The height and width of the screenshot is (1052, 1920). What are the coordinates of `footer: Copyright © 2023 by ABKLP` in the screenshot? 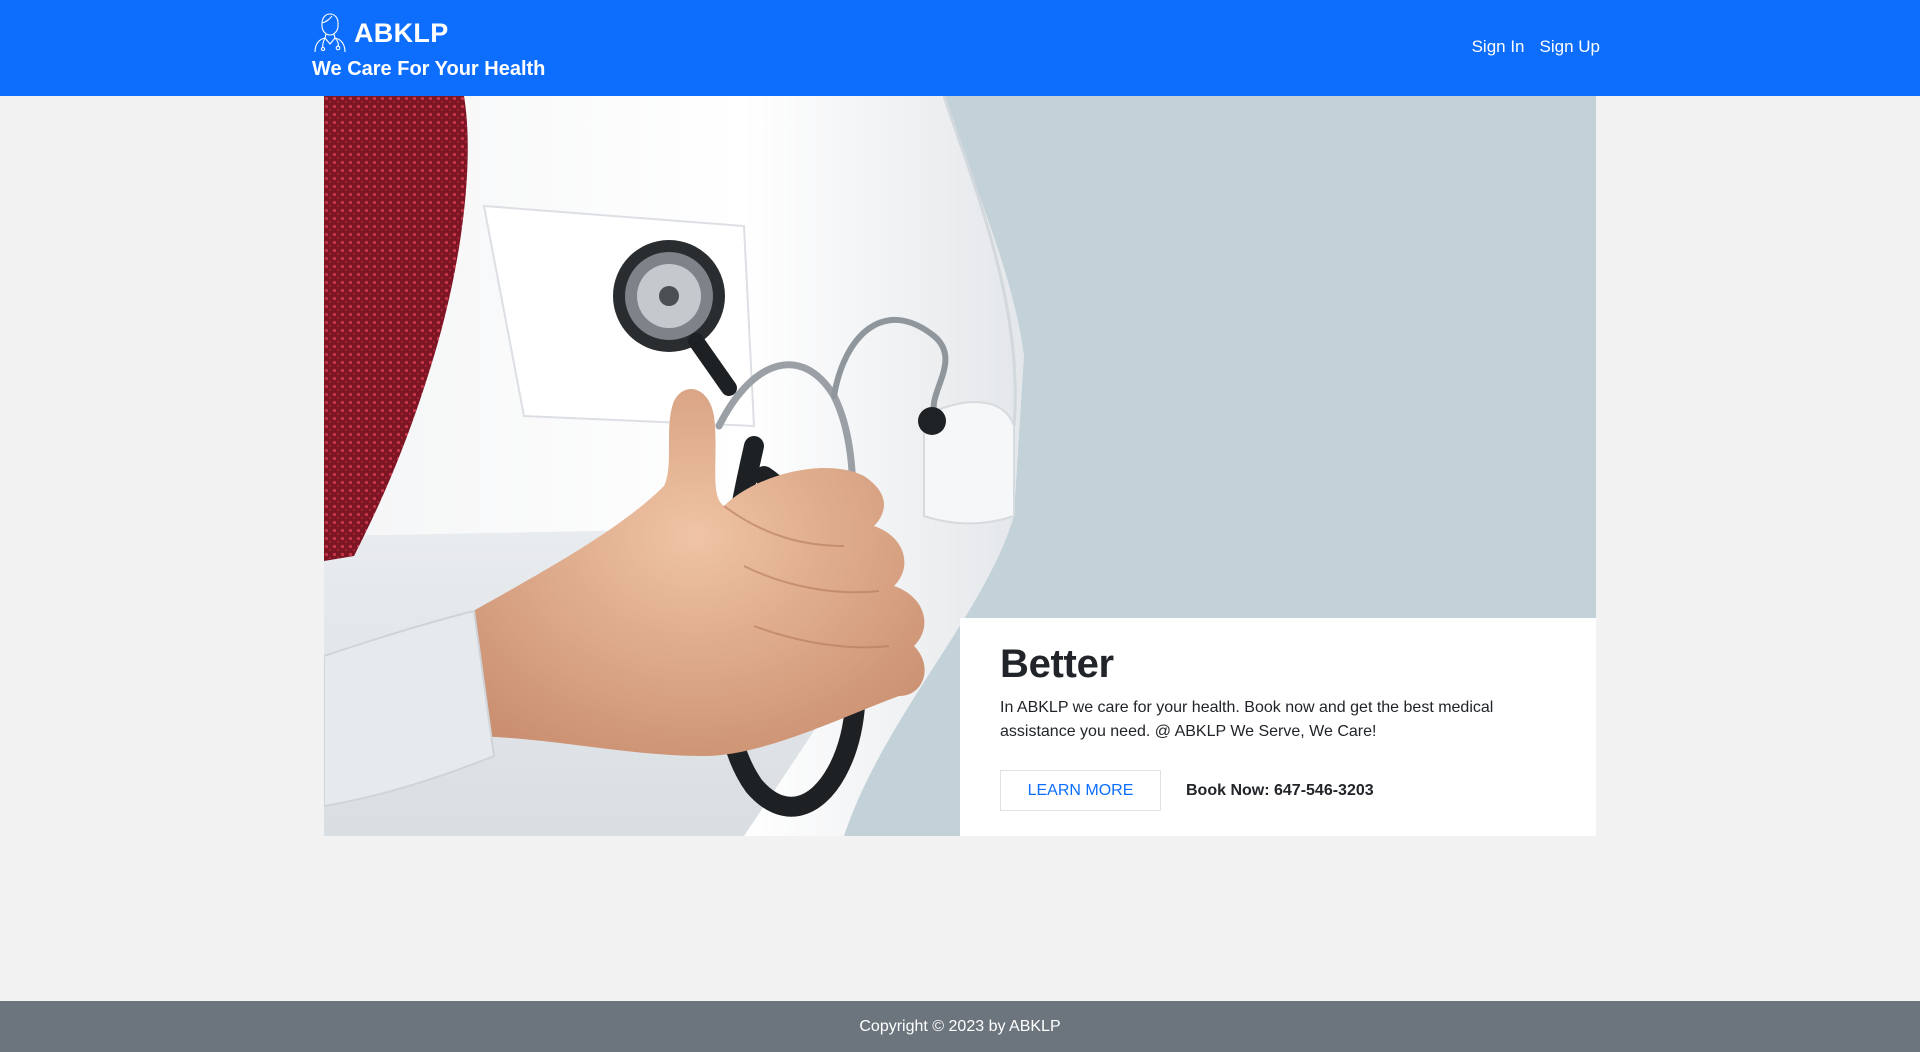 It's located at (960, 1026).